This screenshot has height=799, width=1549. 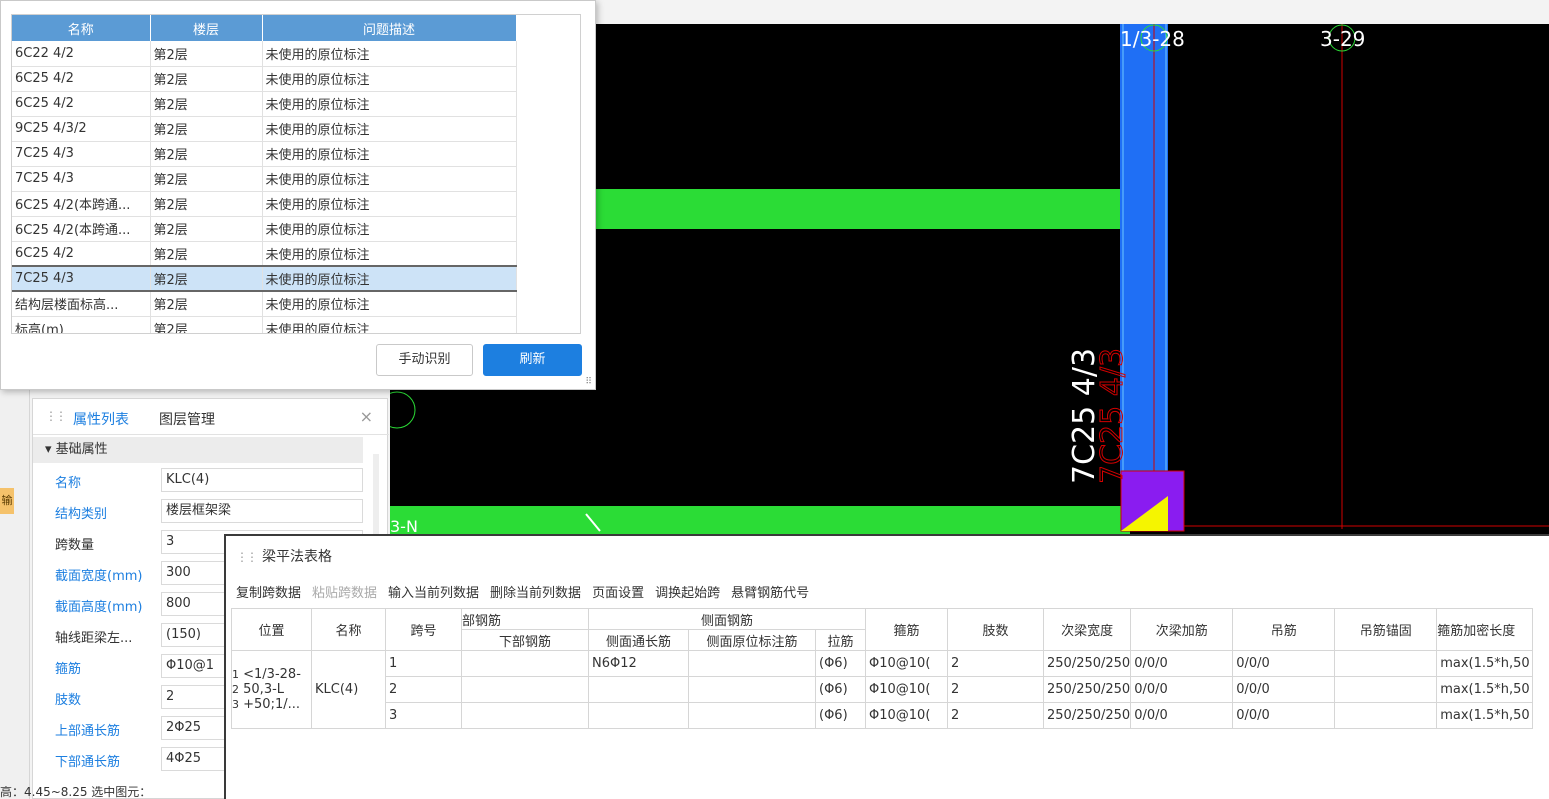 I want to click on header-hanger: 吊筋, so click(x=1284, y=629).